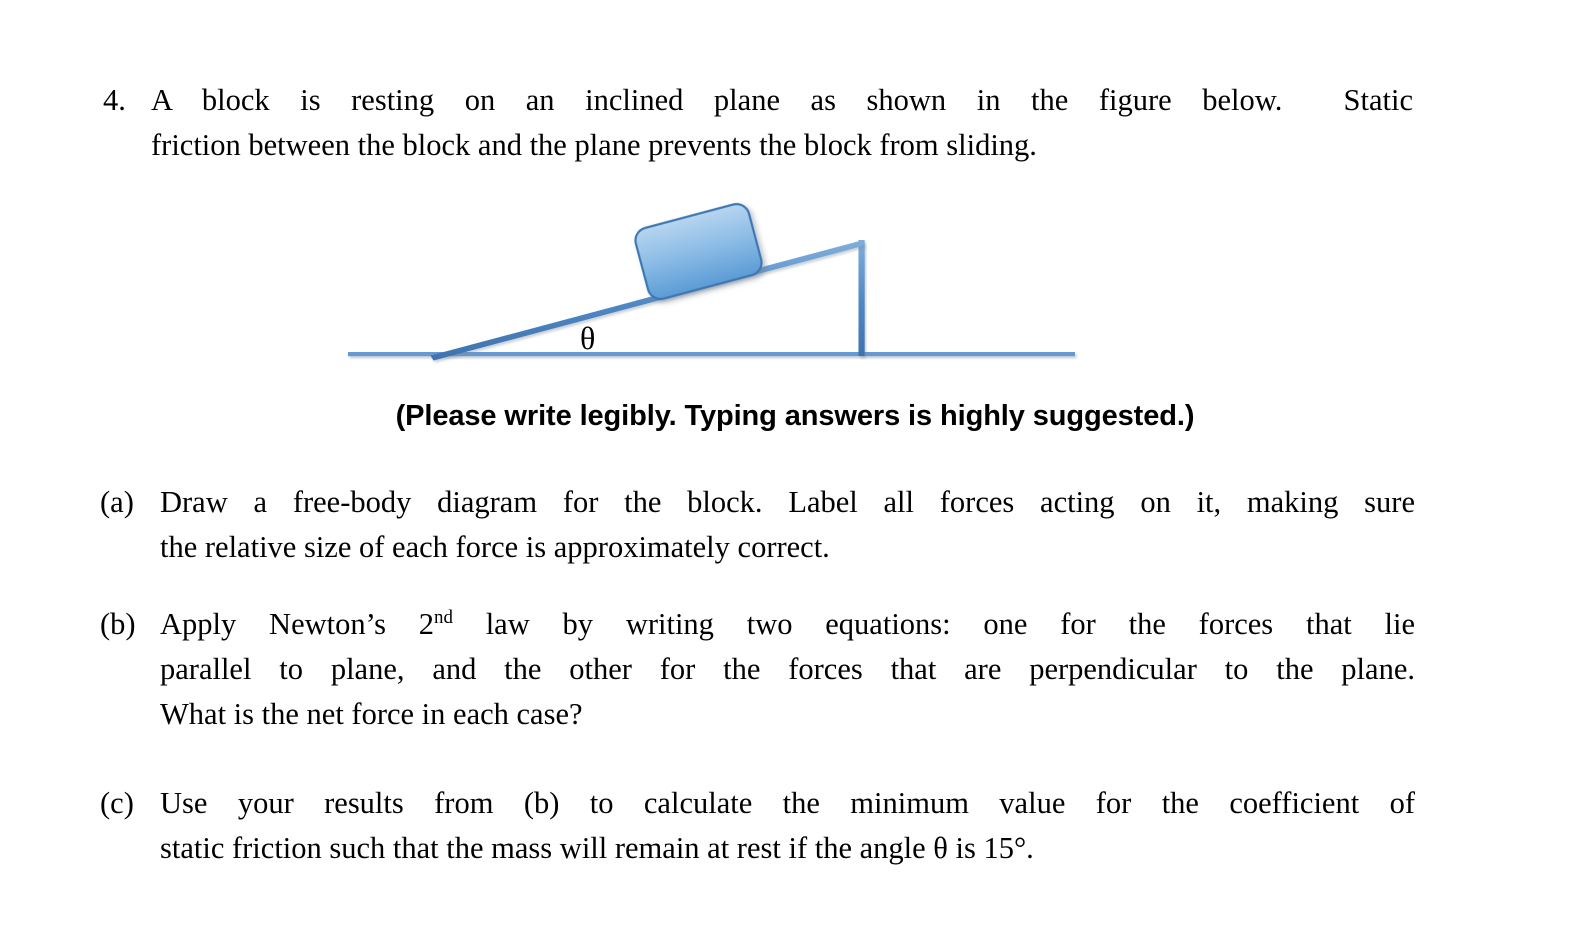  I want to click on part-b-line-3: What is the net force in each case?, so click(371, 713).